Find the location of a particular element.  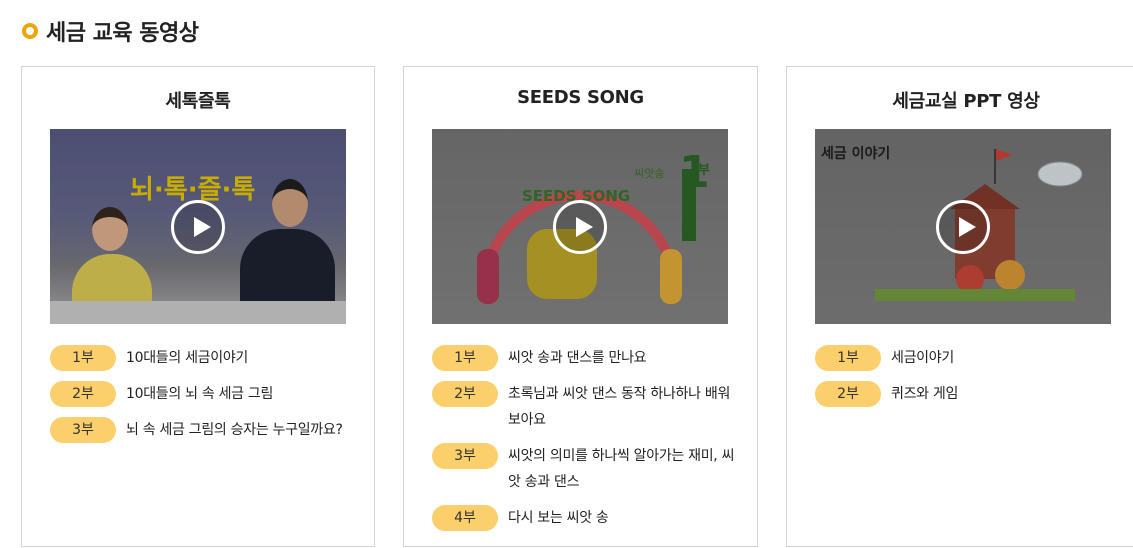

card-title: SEEDS SONG is located at coordinates (580, 97).